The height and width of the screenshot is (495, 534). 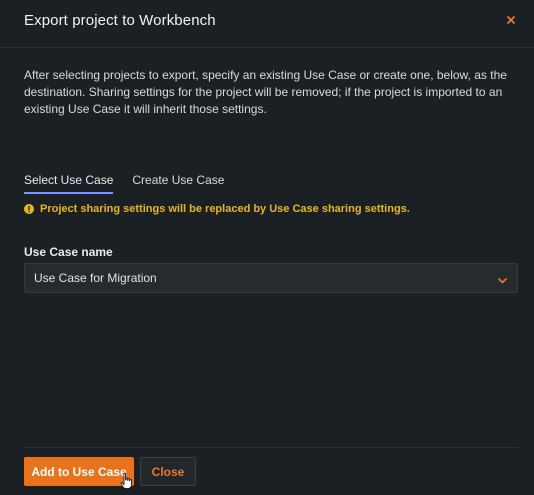 What do you see at coordinates (69, 183) in the screenshot?
I see `tab-select-use-case: Select Use Case` at bounding box center [69, 183].